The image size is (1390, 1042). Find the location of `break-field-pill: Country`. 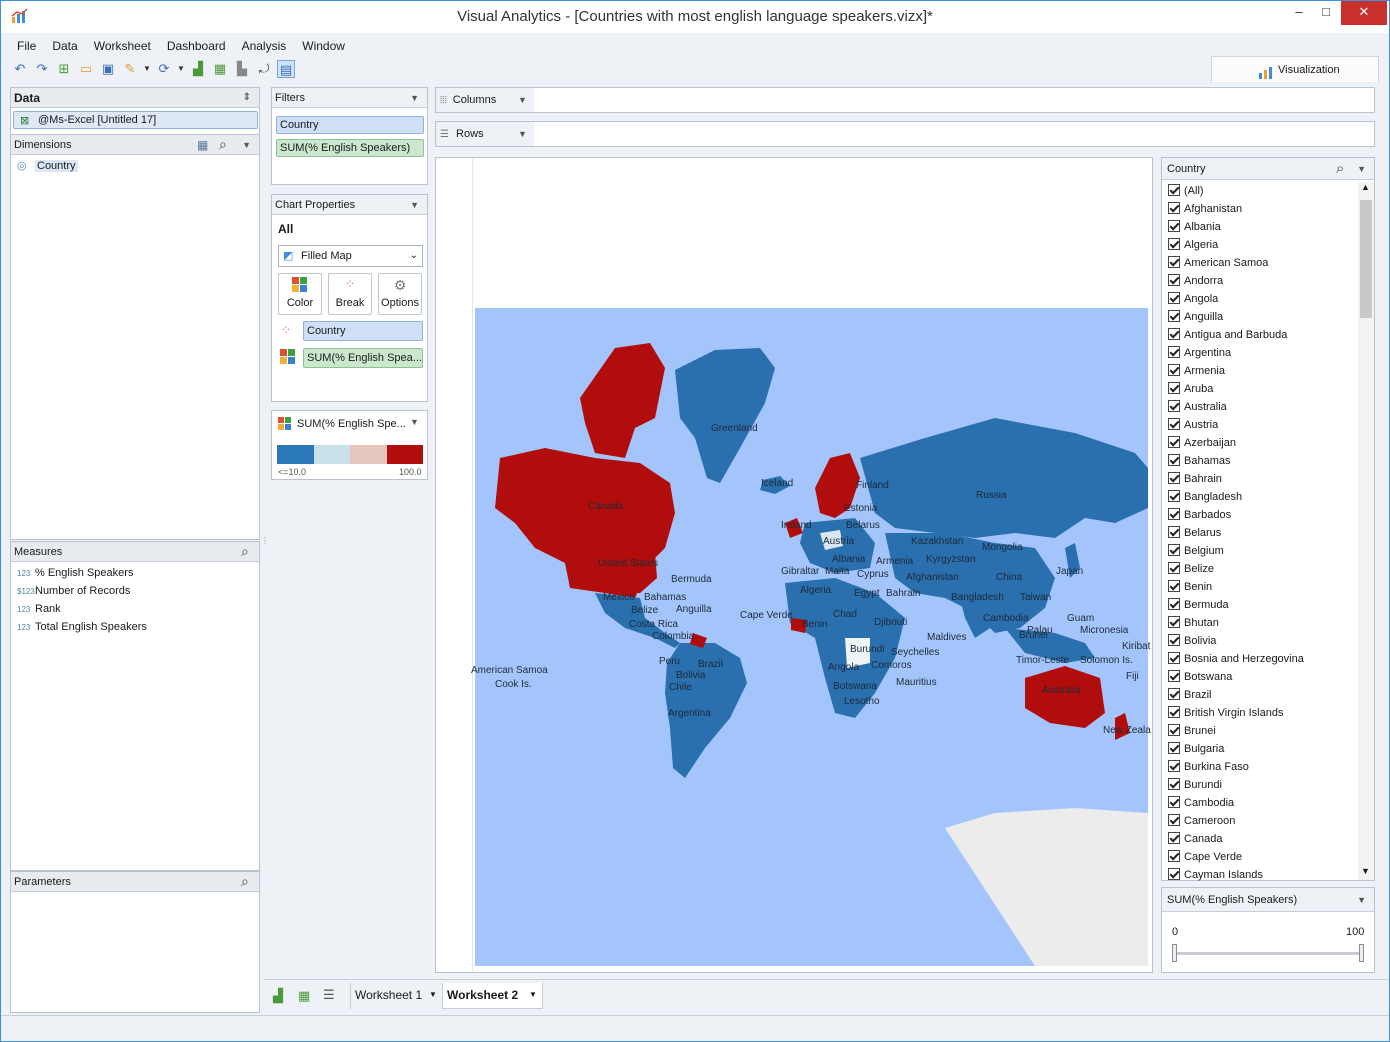

break-field-pill: Country is located at coordinates (363, 331).